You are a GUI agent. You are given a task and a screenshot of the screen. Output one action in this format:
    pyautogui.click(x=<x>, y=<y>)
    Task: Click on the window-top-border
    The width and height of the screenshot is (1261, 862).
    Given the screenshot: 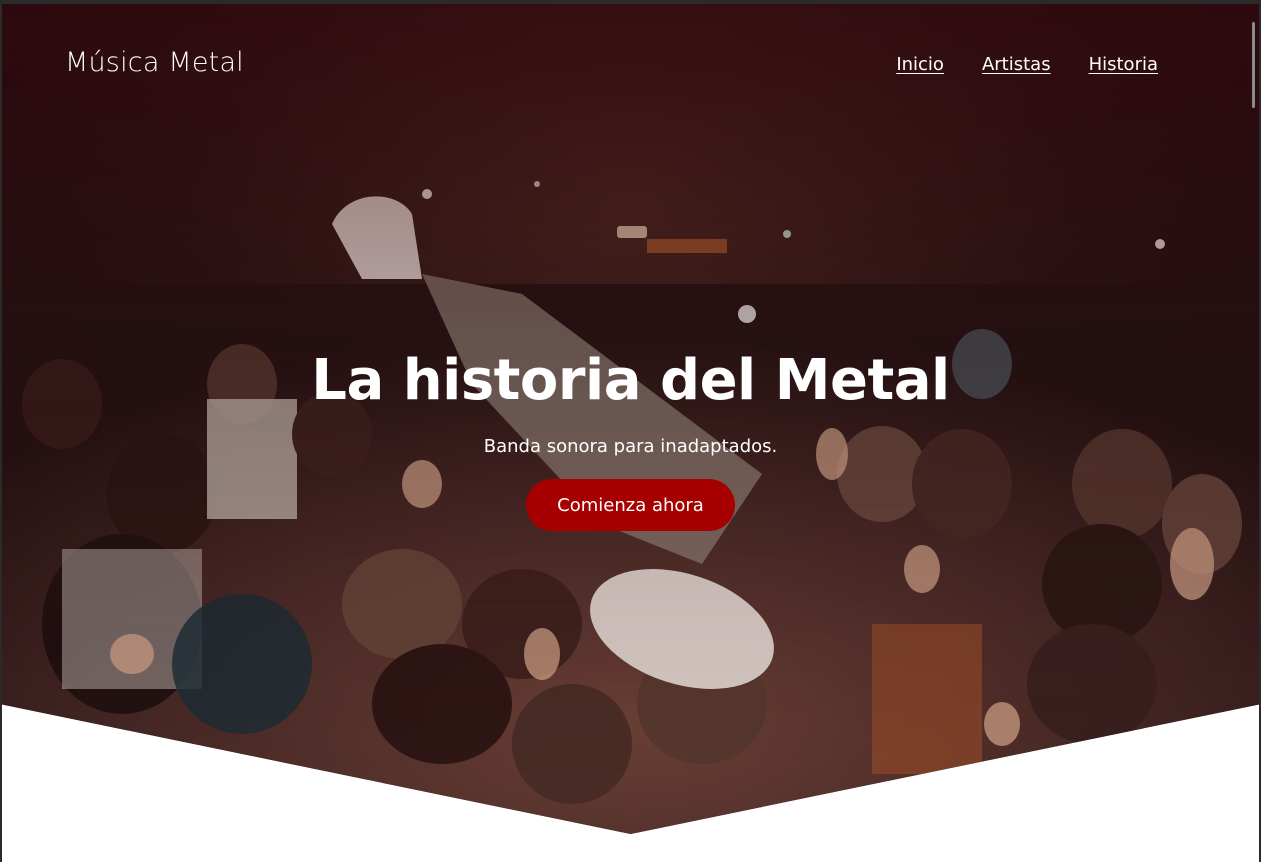 What is the action you would take?
    pyautogui.click(x=630, y=2)
    